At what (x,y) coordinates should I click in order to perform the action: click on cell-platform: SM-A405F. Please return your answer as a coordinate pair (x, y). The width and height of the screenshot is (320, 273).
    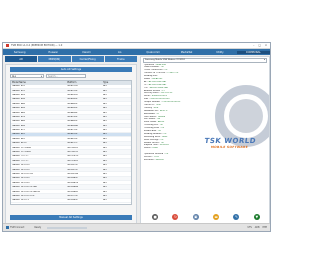
    Looking at the image, I should click on (72, 103).